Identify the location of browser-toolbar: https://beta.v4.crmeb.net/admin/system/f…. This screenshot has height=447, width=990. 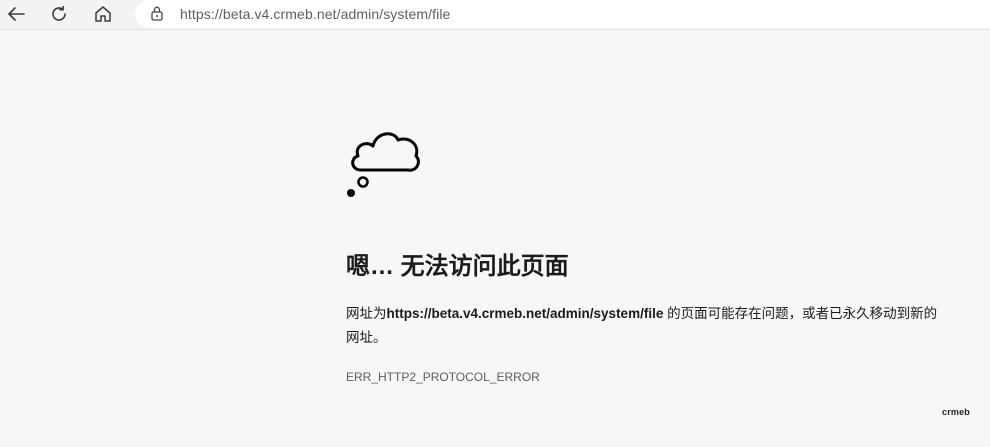
(495, 15).